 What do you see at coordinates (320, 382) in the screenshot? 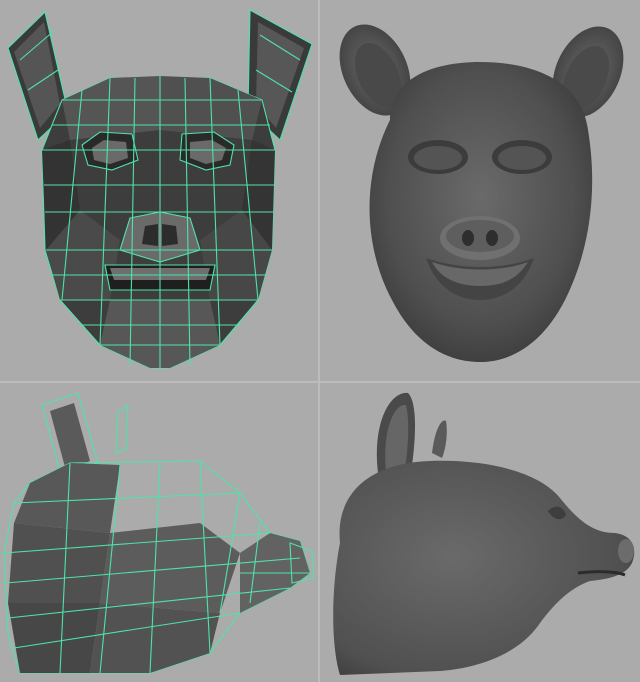
I see `viewport-divider-horizontal` at bounding box center [320, 382].